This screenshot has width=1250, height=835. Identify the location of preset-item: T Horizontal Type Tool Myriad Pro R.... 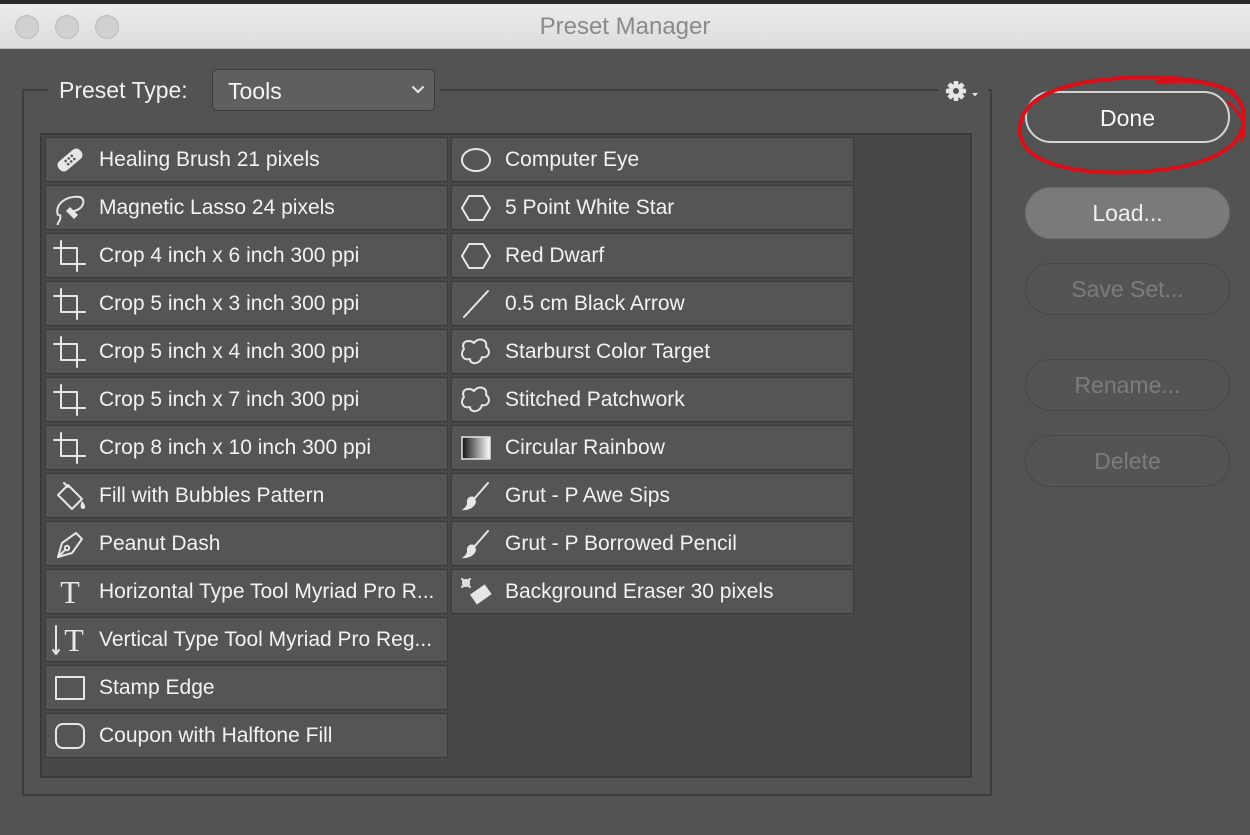
(246, 591).